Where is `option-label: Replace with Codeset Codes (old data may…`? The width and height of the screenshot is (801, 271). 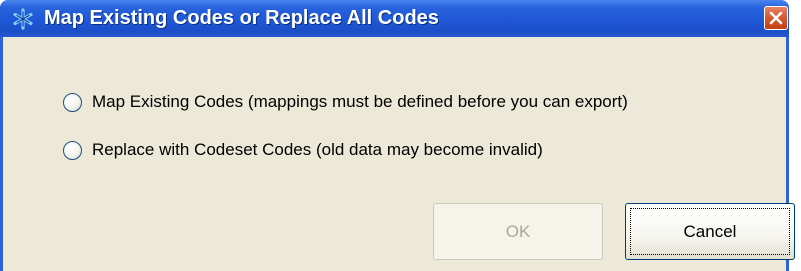 option-label: Replace with Codeset Codes (old data may… is located at coordinates (317, 149).